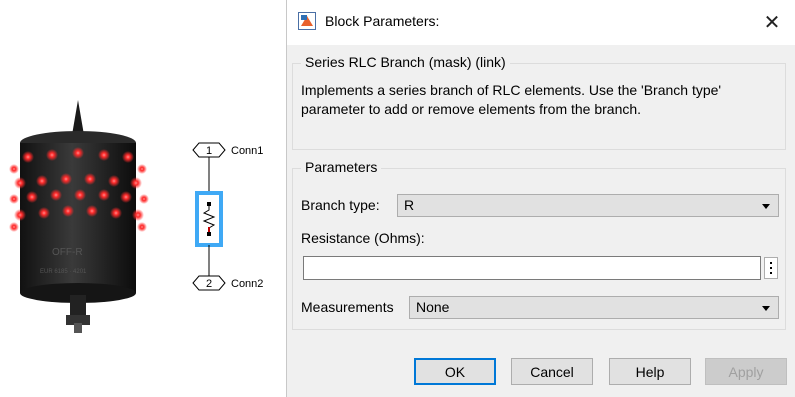 This screenshot has height=397, width=795. I want to click on parameters-group-title: Parameters, so click(341, 167).